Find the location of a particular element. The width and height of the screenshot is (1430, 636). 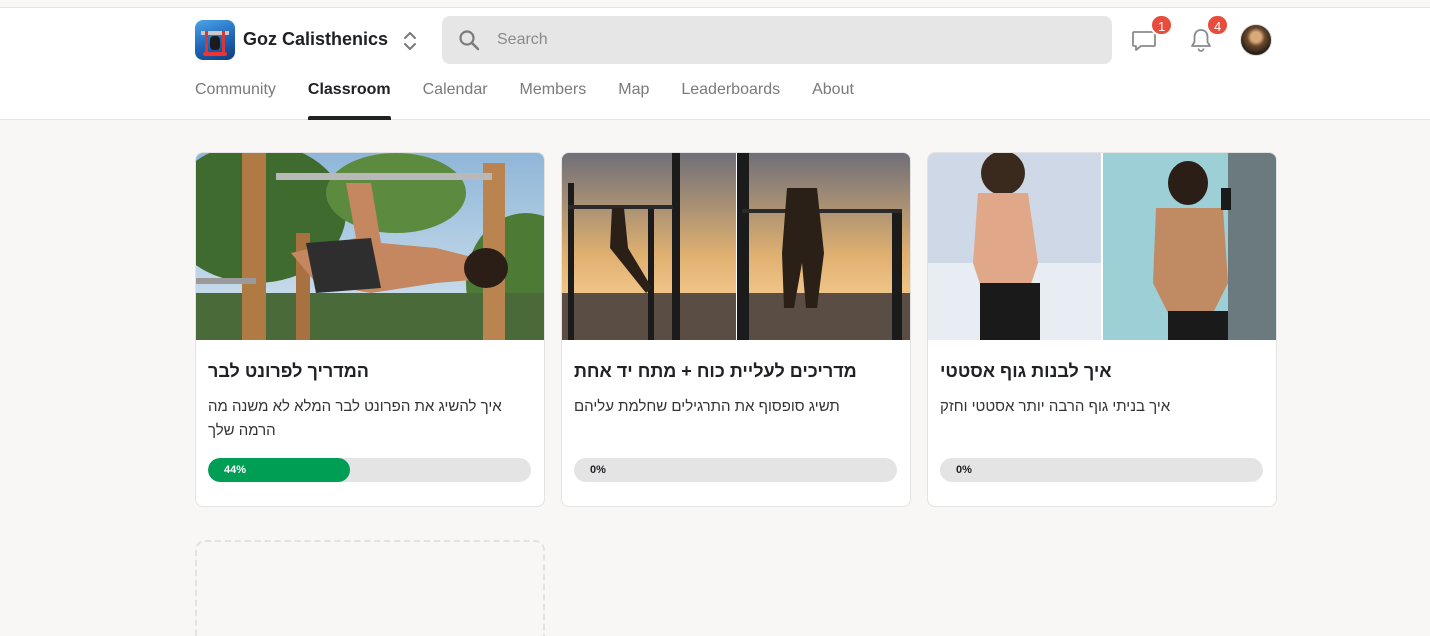

tab-members: Members is located at coordinates (553, 99).